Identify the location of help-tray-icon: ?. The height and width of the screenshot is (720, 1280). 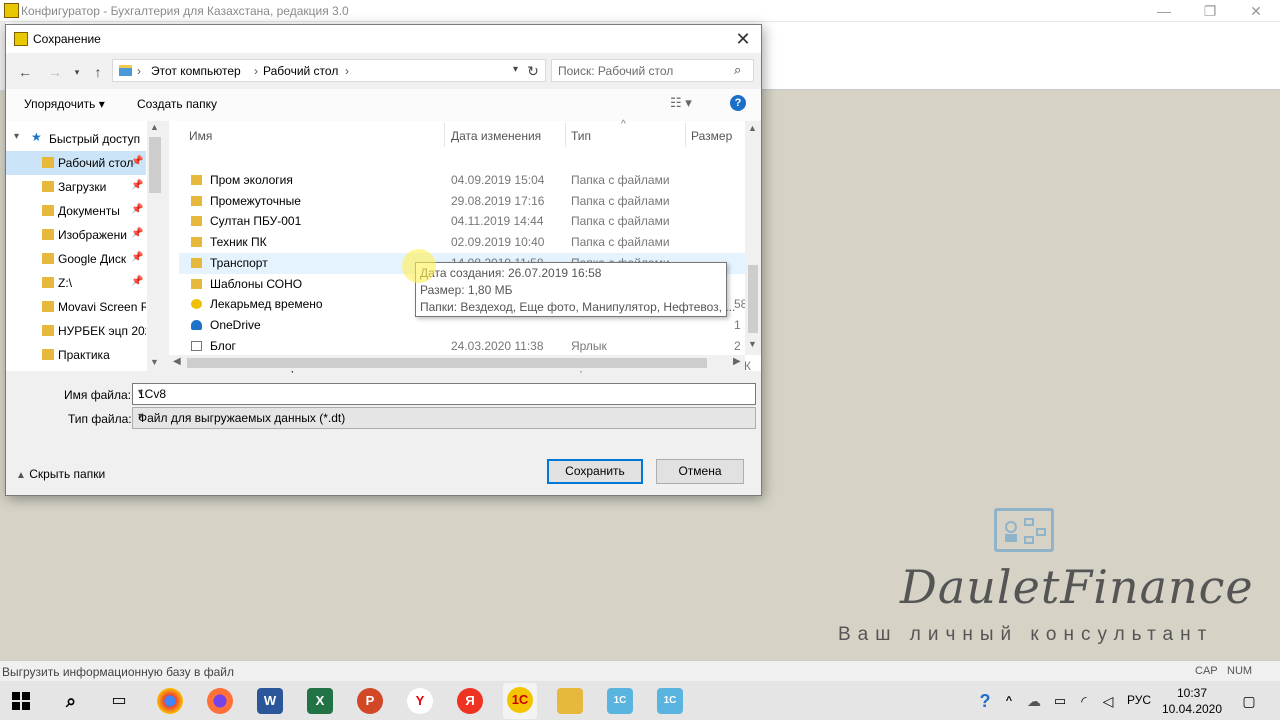
(985, 701).